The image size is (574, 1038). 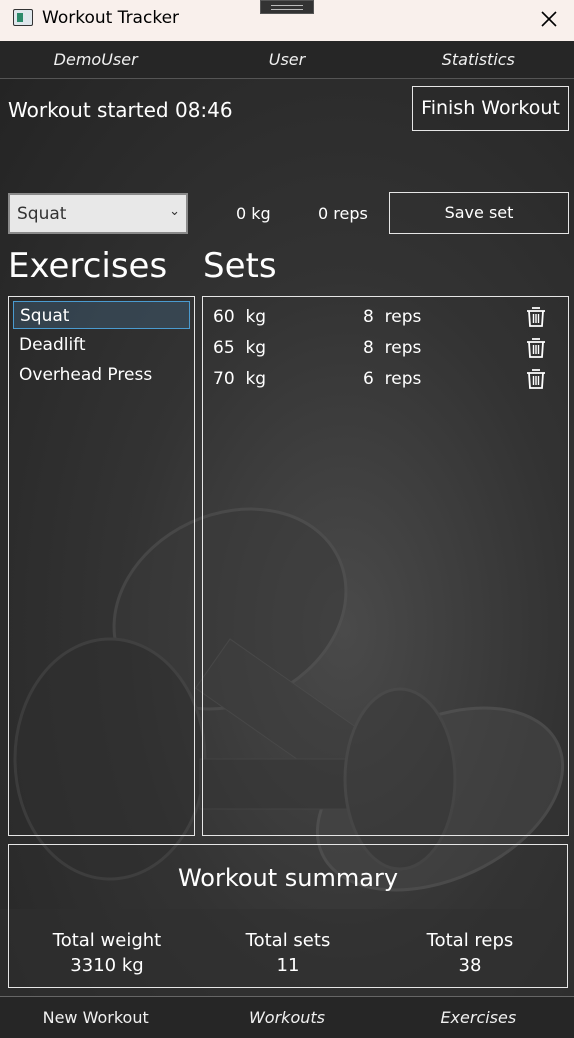 What do you see at coordinates (95, 1017) in the screenshot?
I see `nav-new-workout: New Workout` at bounding box center [95, 1017].